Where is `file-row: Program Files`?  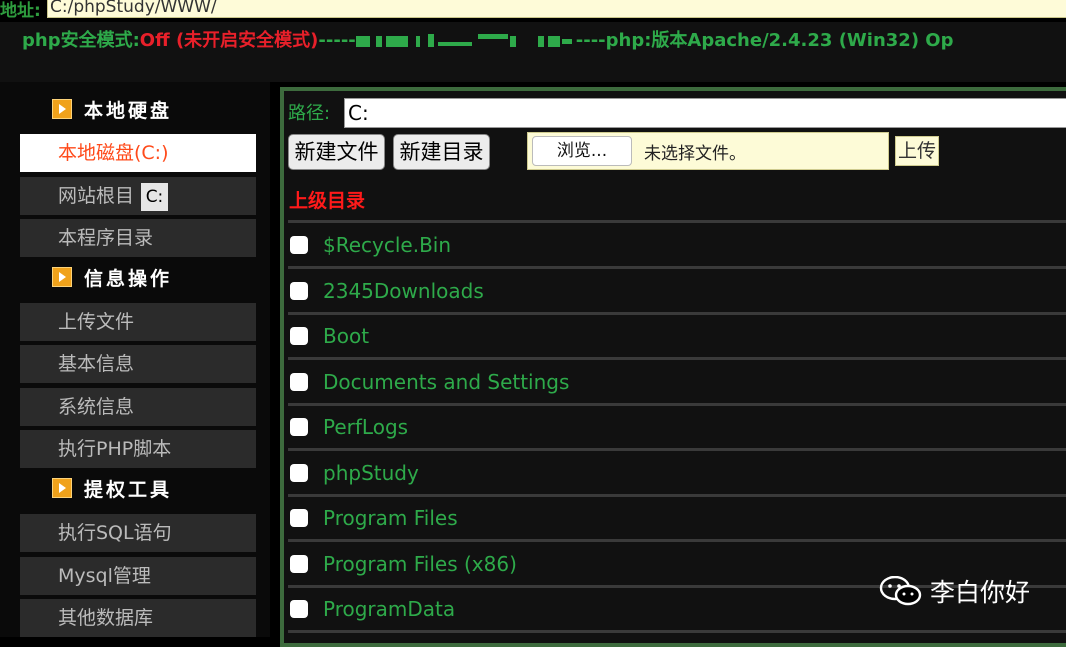
file-row: Program Files is located at coordinates (677, 518).